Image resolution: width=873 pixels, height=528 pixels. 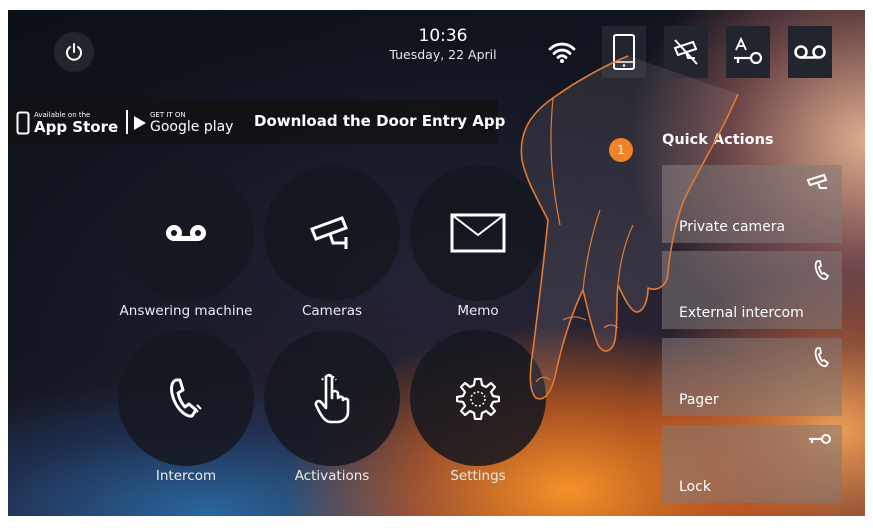 I want to click on callout-badge: 1, so click(x=621, y=150).